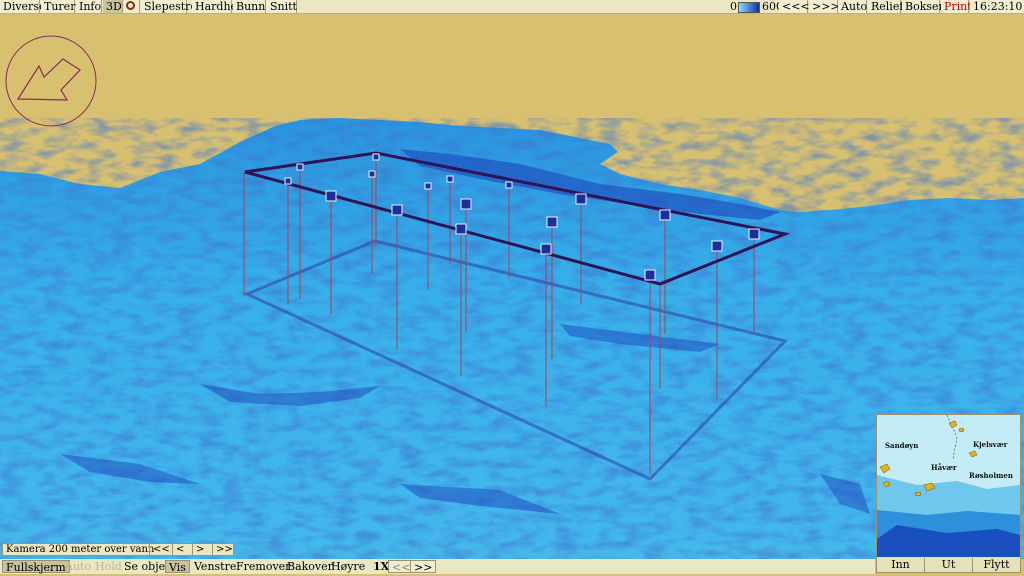 The width and height of the screenshot is (1024, 576). I want to click on depth-min: 0, so click(733, 6).